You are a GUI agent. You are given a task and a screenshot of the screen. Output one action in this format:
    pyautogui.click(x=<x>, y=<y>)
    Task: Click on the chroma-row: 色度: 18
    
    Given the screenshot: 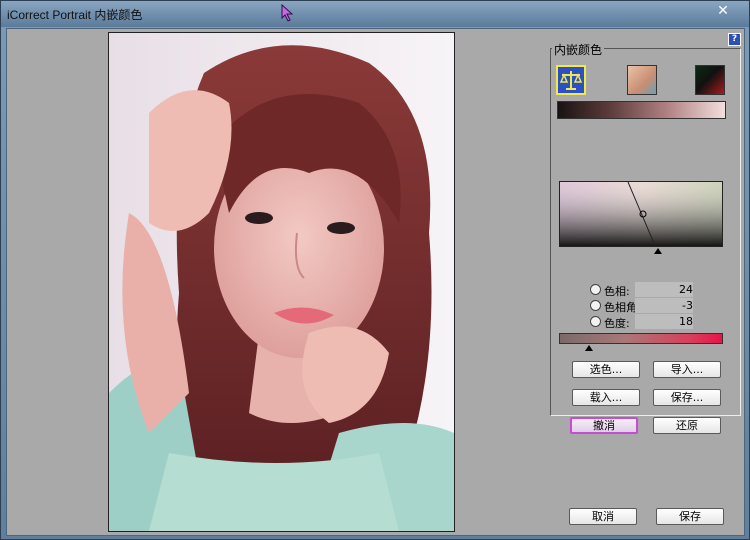 What is the action you would take?
    pyautogui.click(x=660, y=322)
    